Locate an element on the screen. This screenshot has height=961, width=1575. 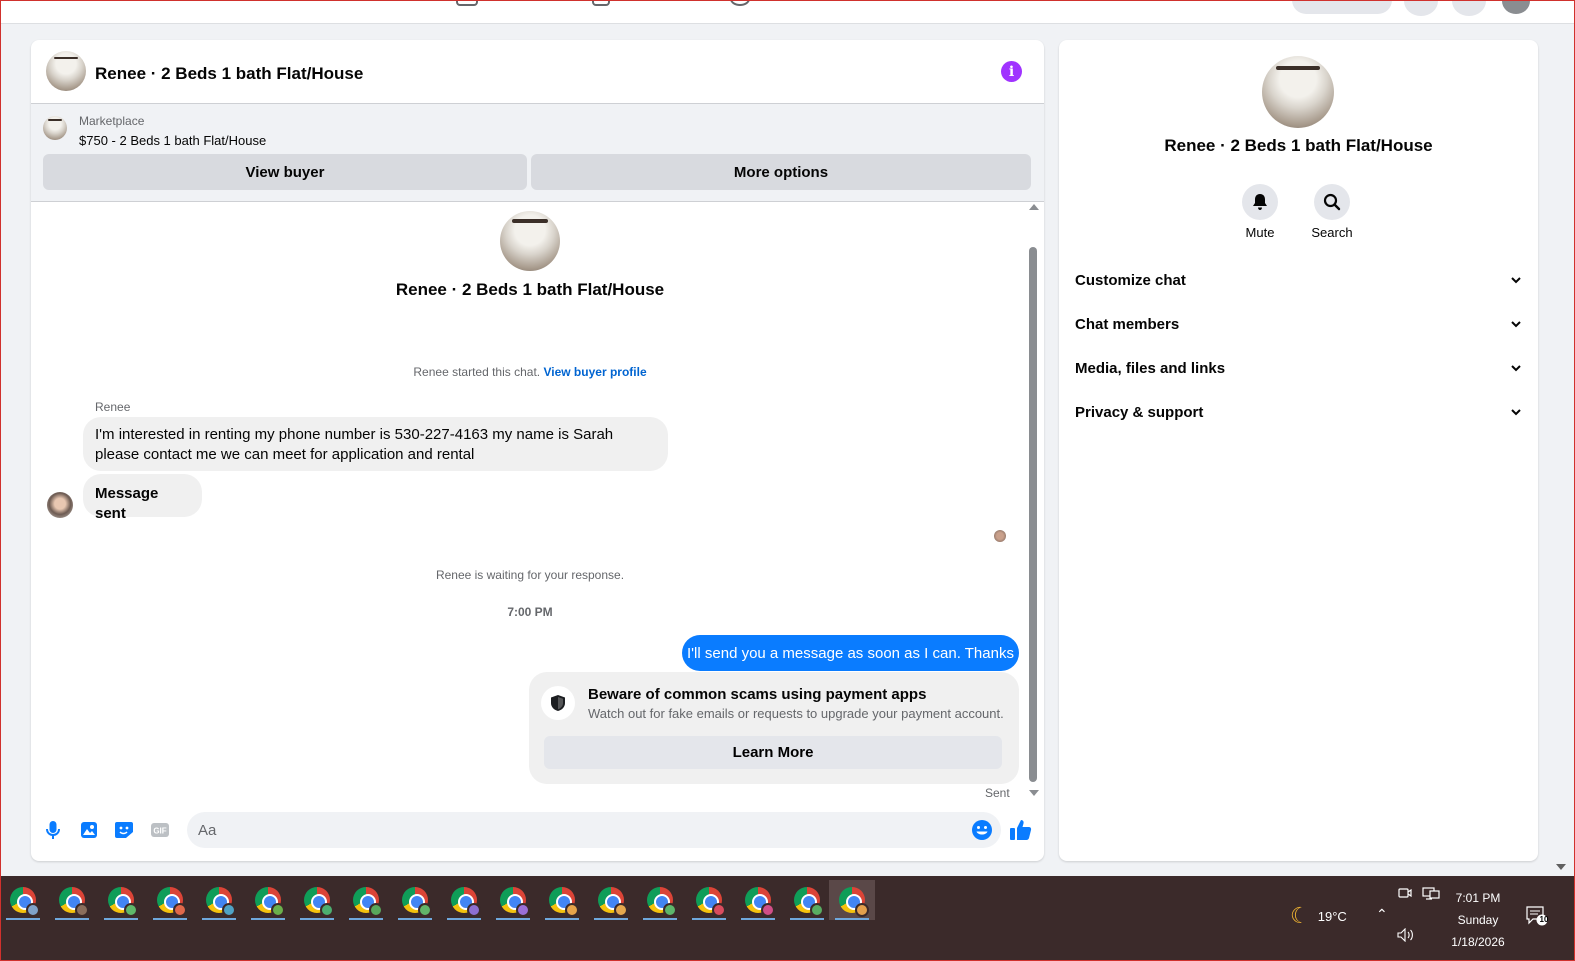
conversation-title: Renee · 2 Beds 1 bath Flat/House is located at coordinates (1298, 145).